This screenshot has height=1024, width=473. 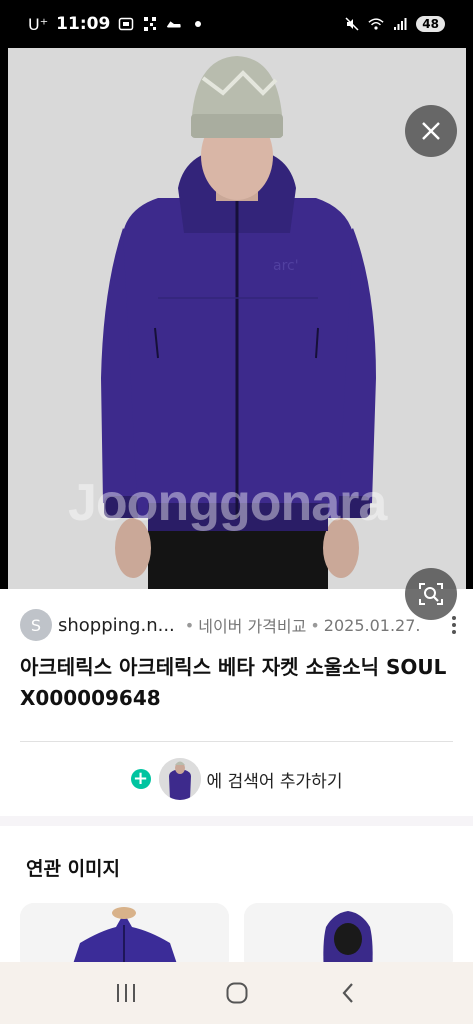 I want to click on screenshot-icon, so click(x=126, y=24).